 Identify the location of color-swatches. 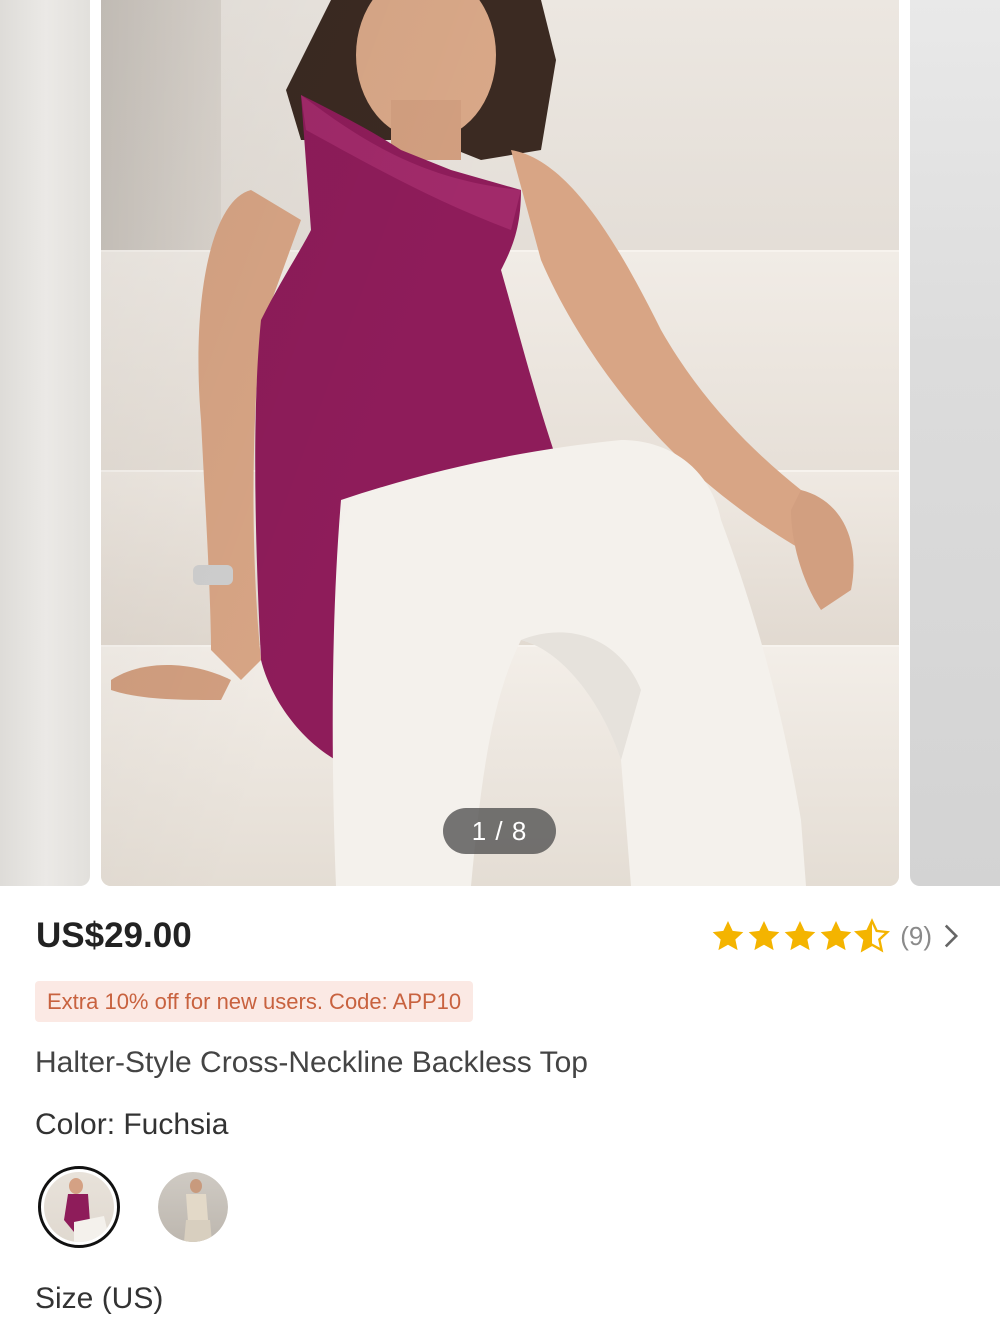
(133, 1207).